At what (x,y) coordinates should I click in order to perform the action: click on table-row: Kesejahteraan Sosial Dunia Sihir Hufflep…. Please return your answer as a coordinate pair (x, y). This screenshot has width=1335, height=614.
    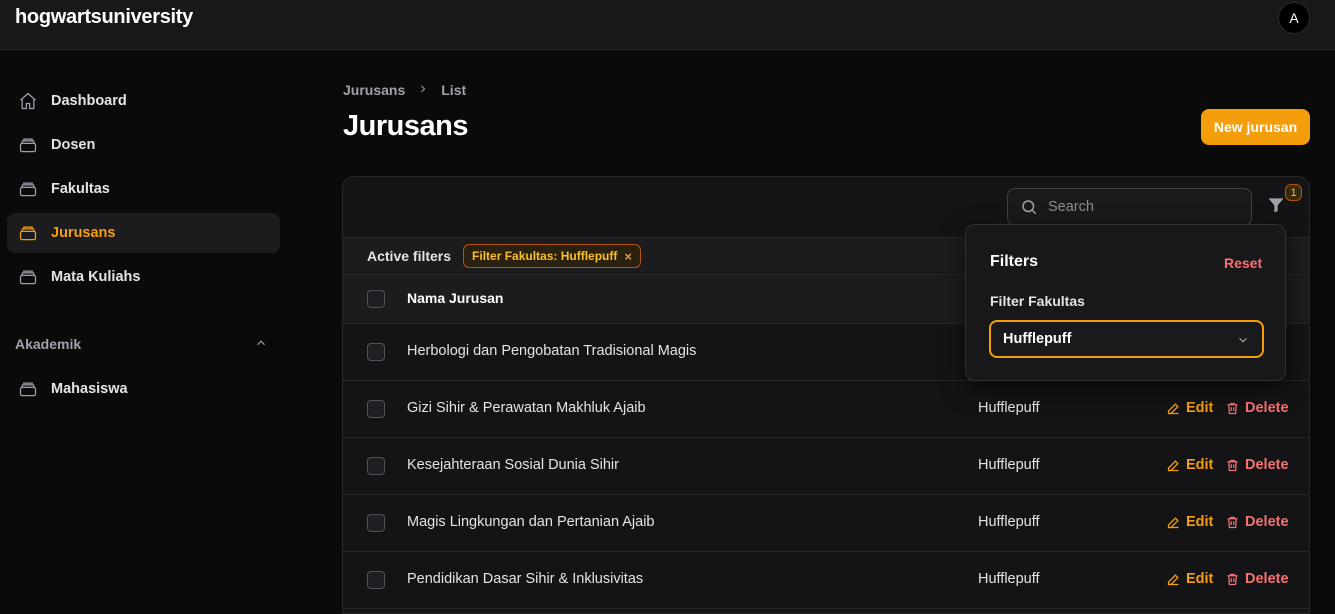
    Looking at the image, I should click on (826, 466).